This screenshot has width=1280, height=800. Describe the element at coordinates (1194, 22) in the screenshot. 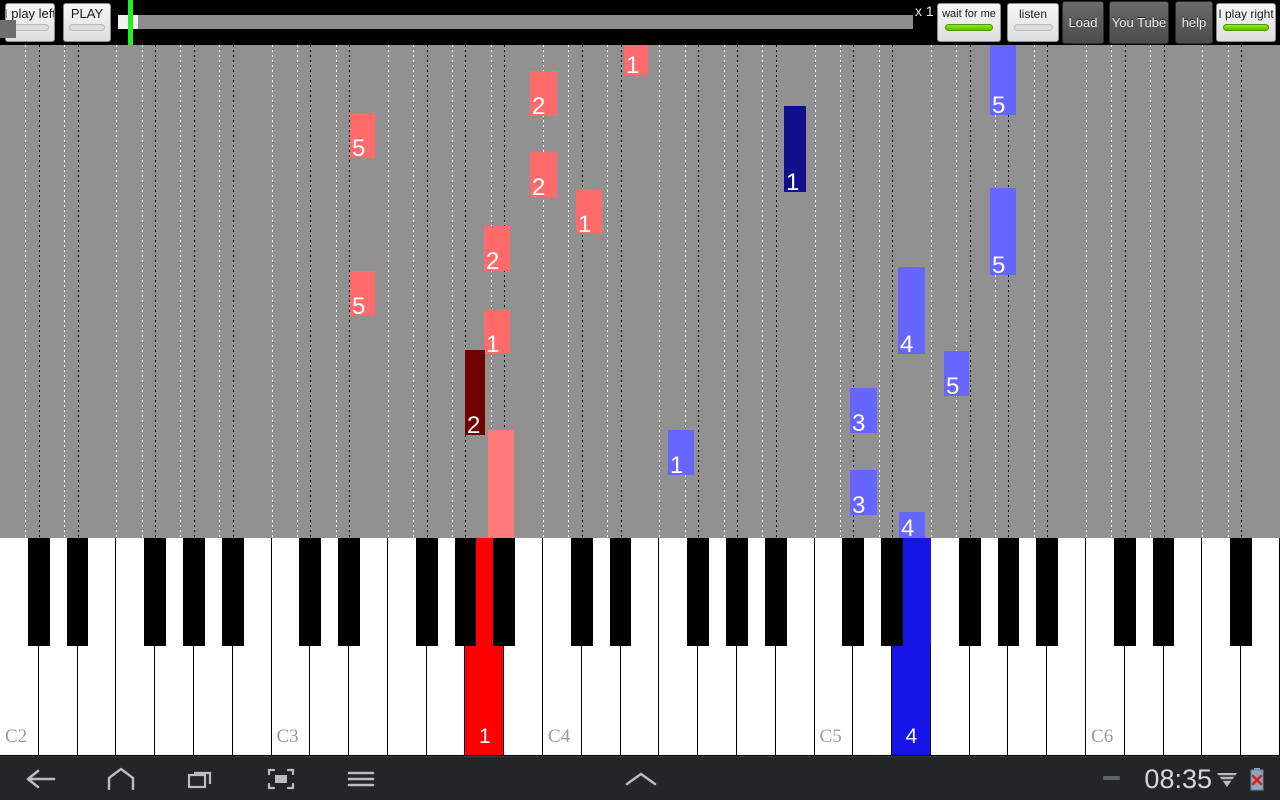

I see `help-button: help` at that location.